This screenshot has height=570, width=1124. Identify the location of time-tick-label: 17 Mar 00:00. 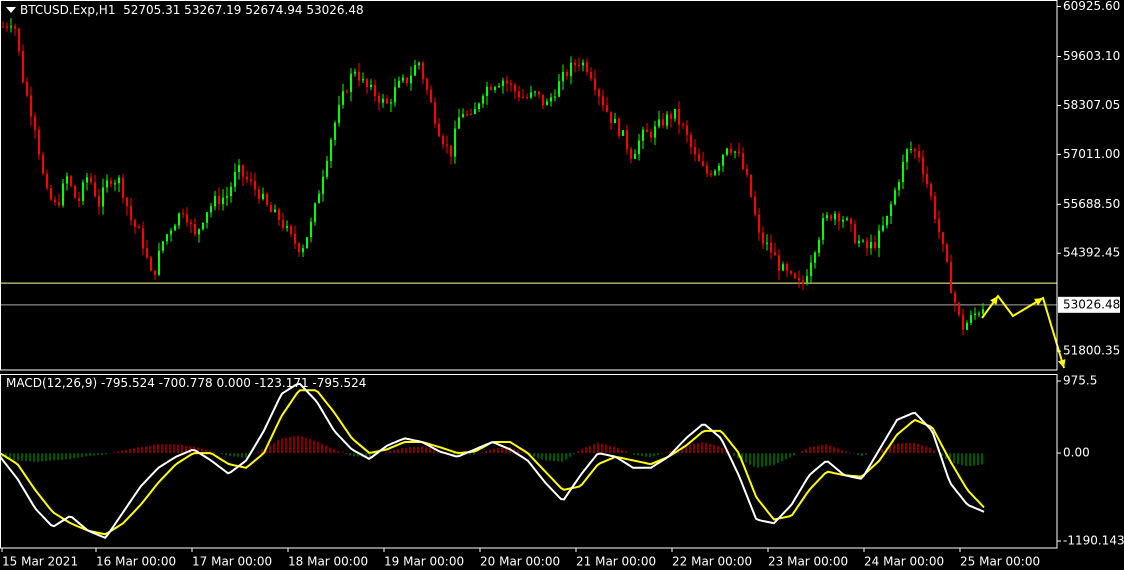
(232, 562).